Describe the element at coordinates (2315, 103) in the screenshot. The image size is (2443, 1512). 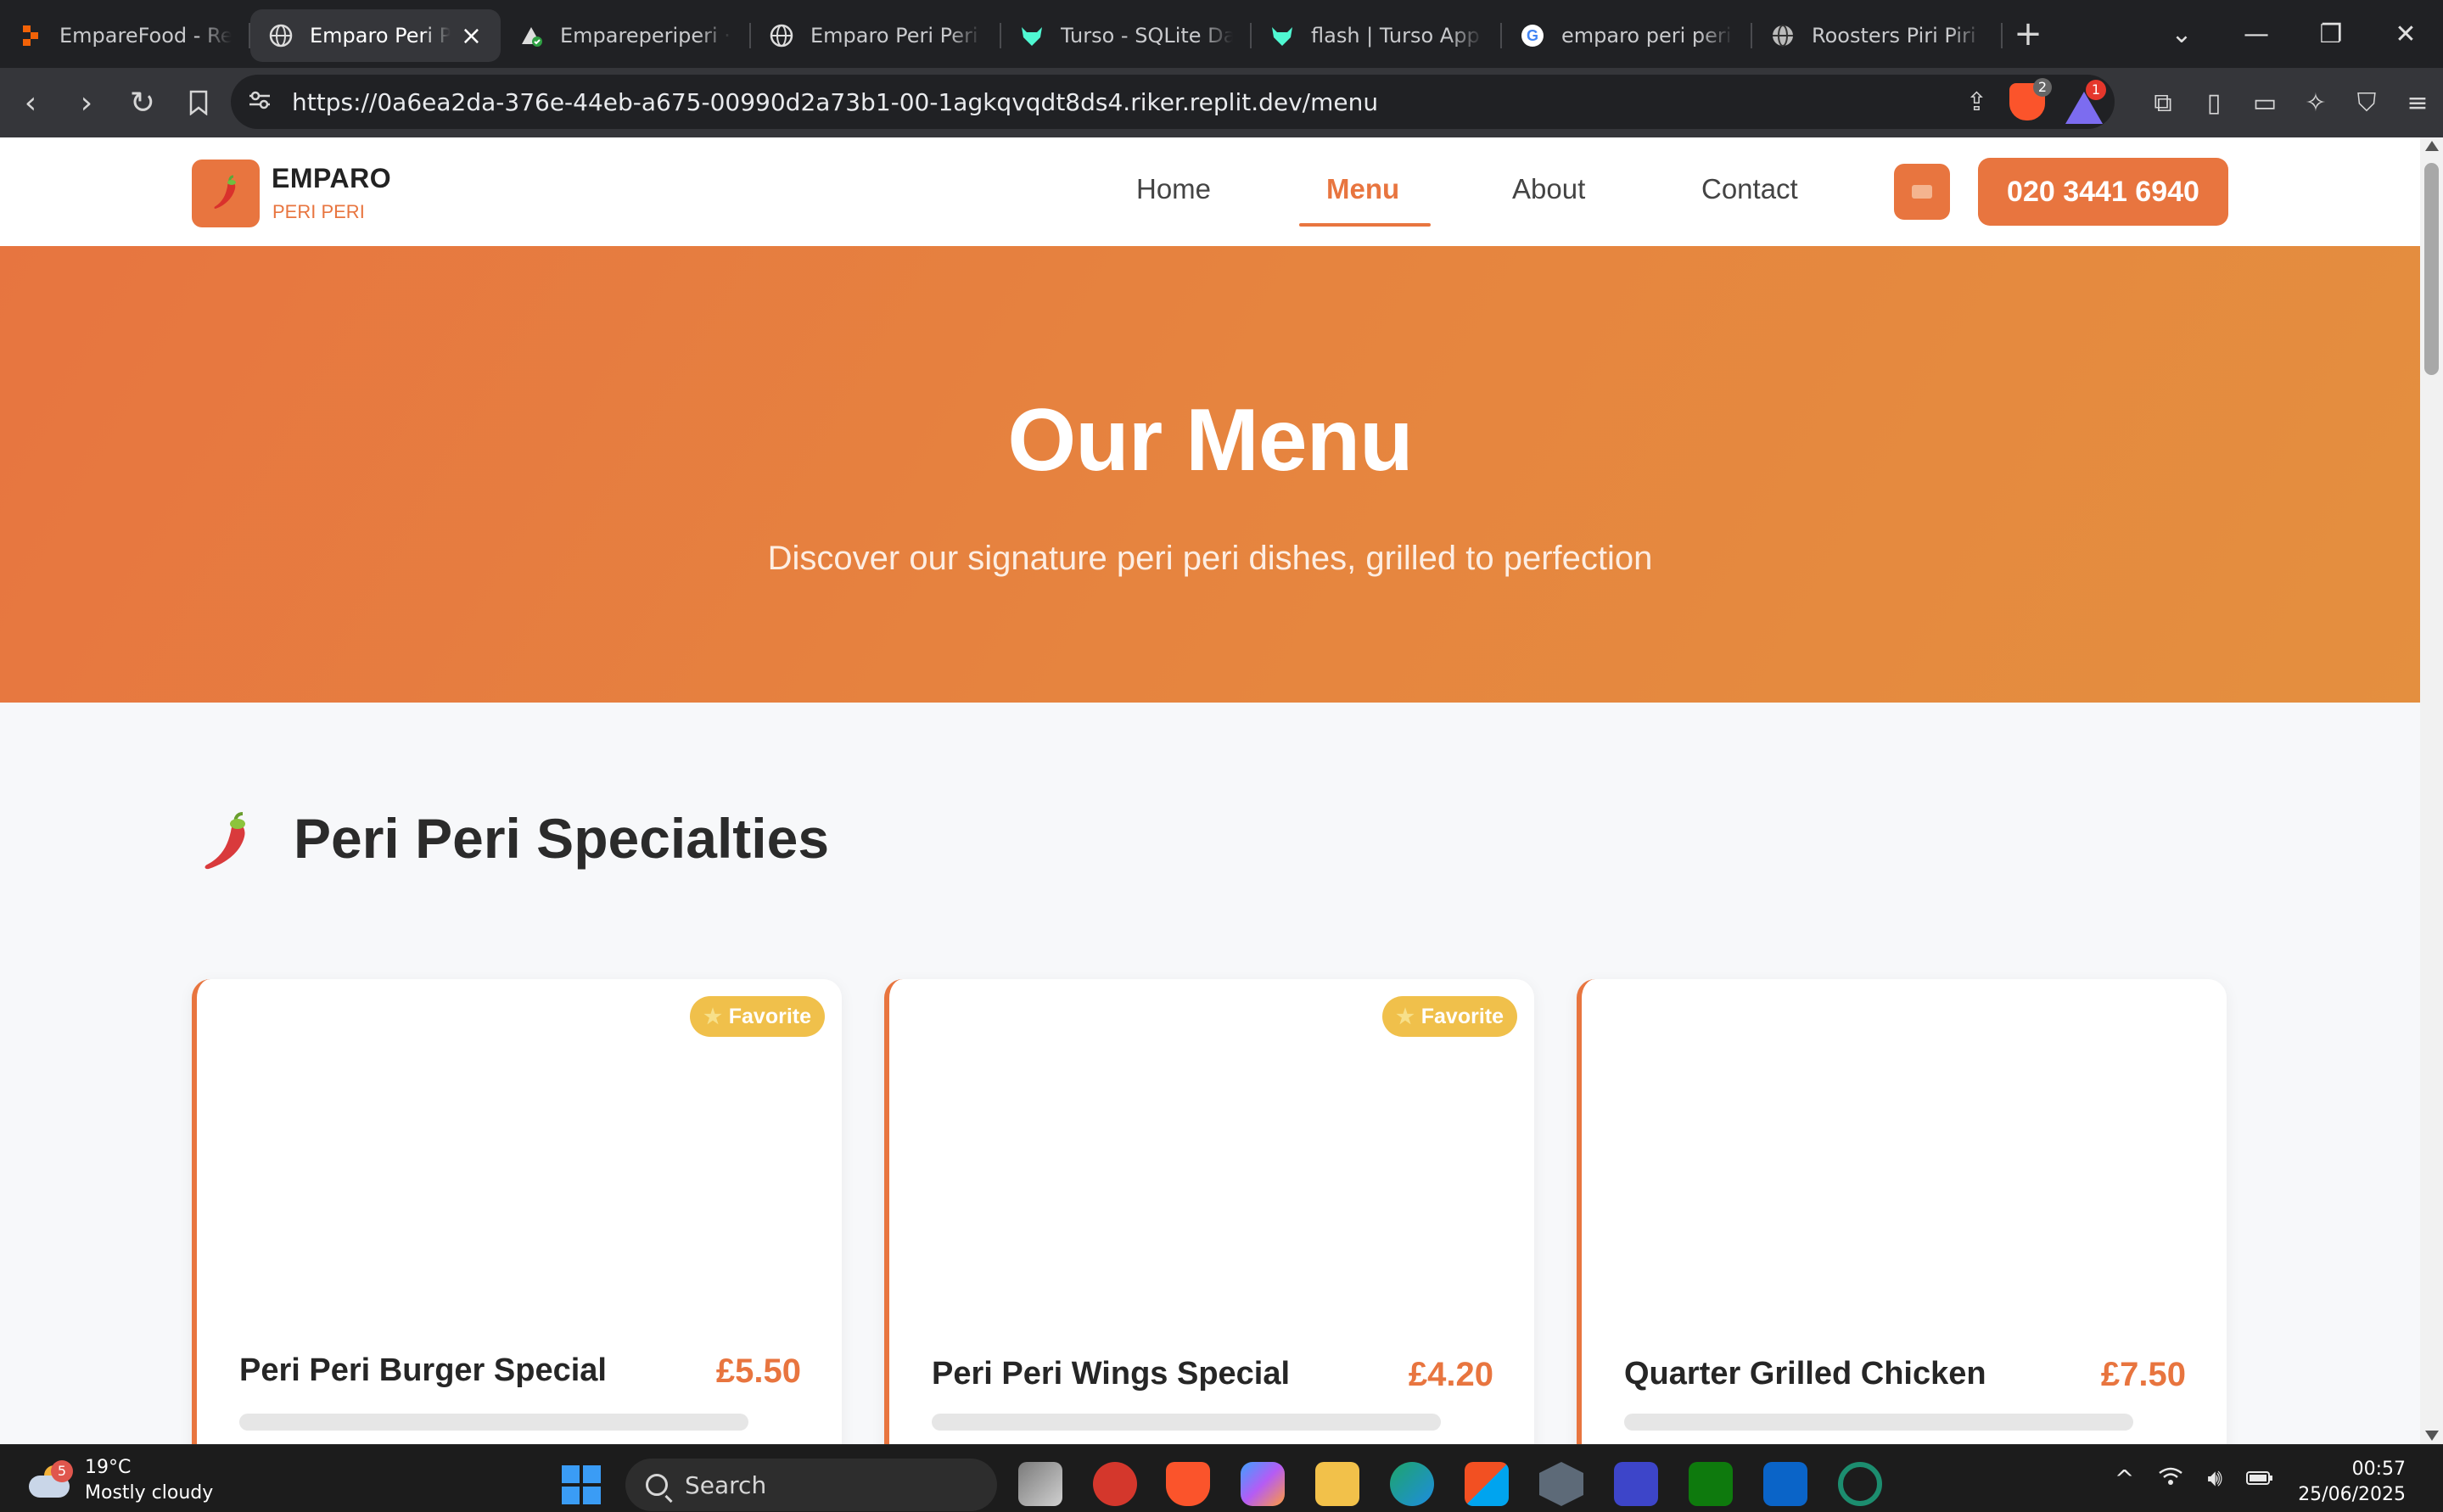
I see `leo-ai-icon: ✧` at that location.